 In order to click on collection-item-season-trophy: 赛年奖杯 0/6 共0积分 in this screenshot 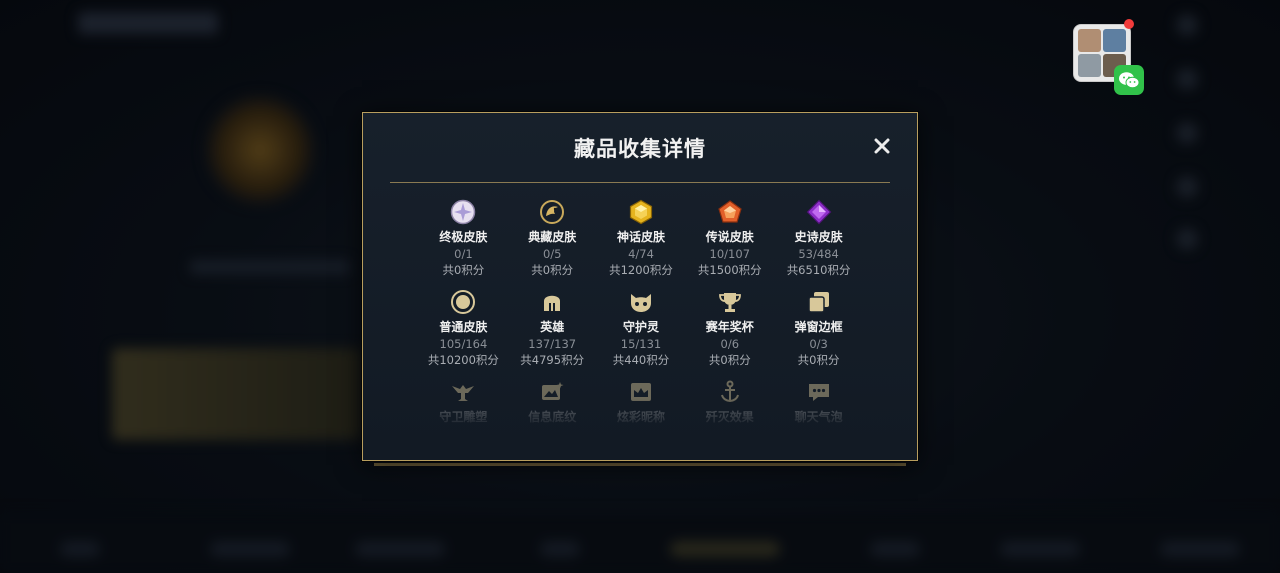, I will do `click(729, 334)`.